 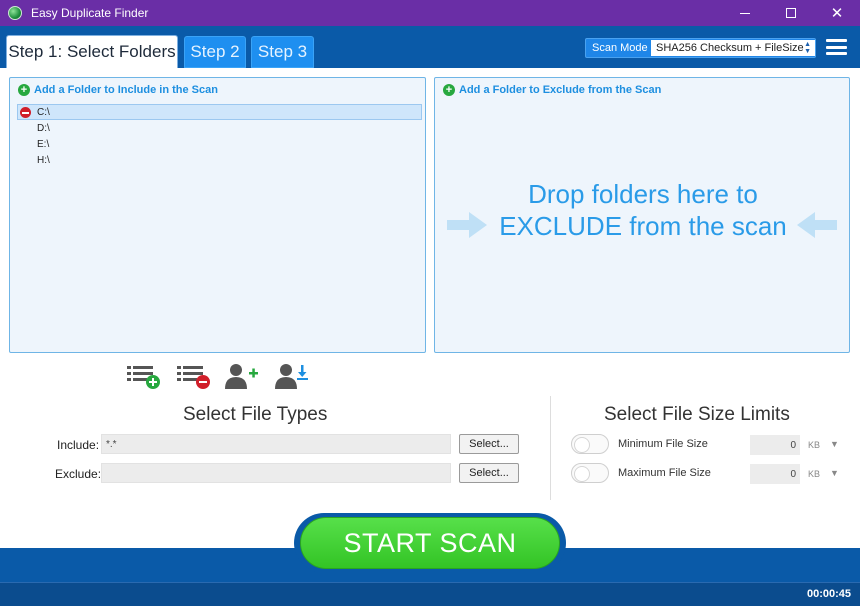 I want to click on exclude-label: Exclude:, so click(x=78, y=474).